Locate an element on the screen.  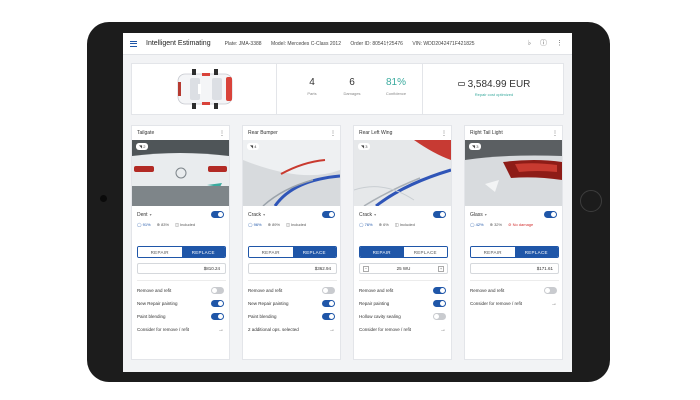
area-value: 83% is located at coordinates (165, 224).